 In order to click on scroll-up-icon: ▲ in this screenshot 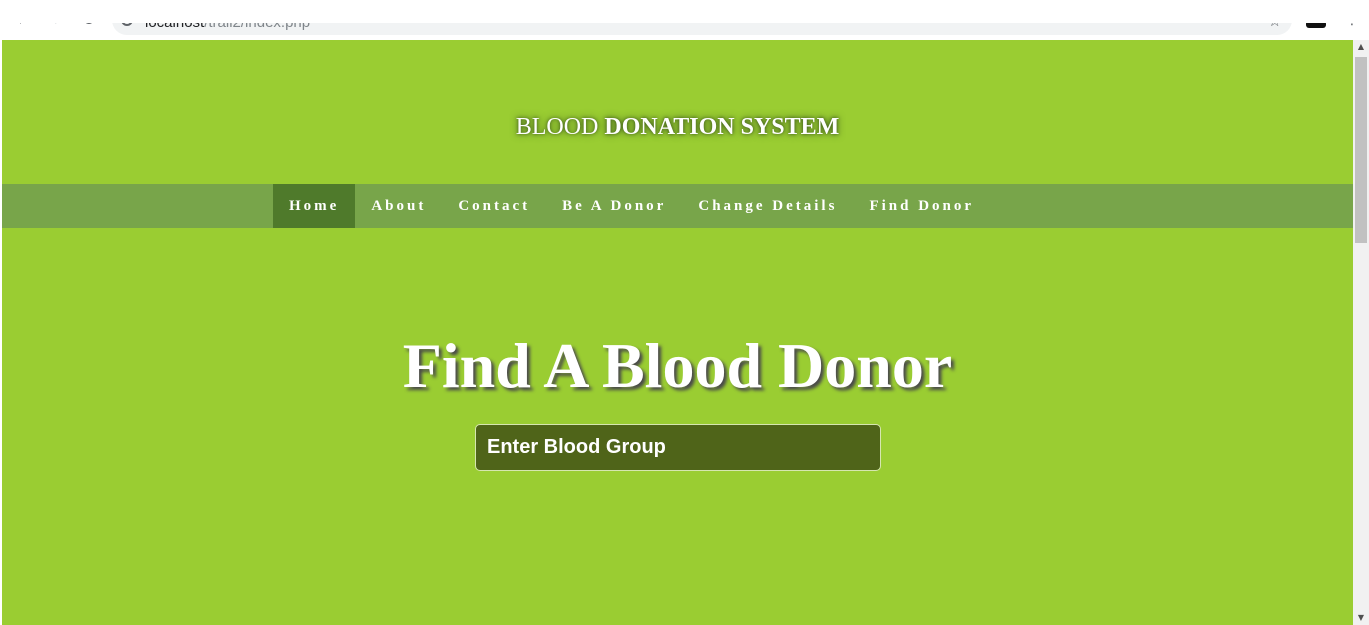, I will do `click(1361, 47)`.